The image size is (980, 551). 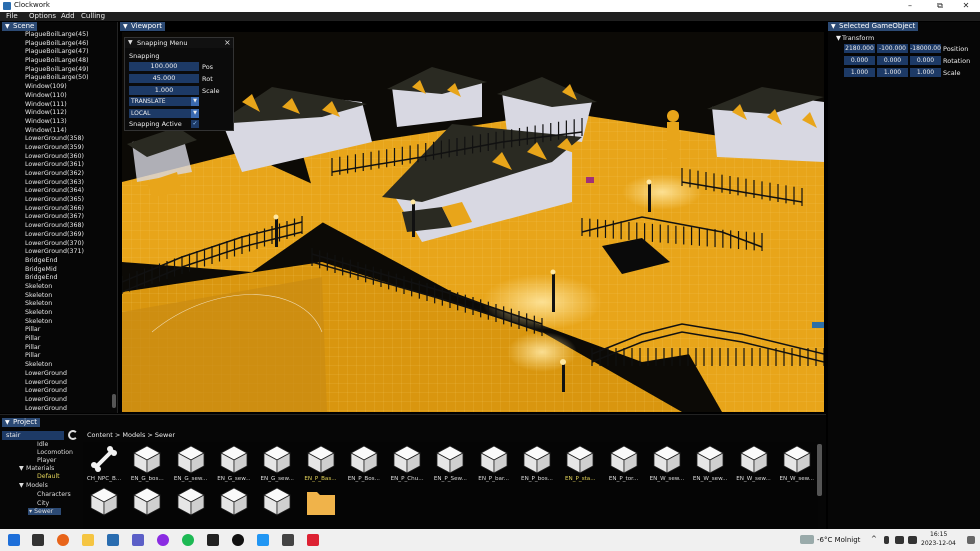 I want to click on microphone-icon, so click(x=886, y=540).